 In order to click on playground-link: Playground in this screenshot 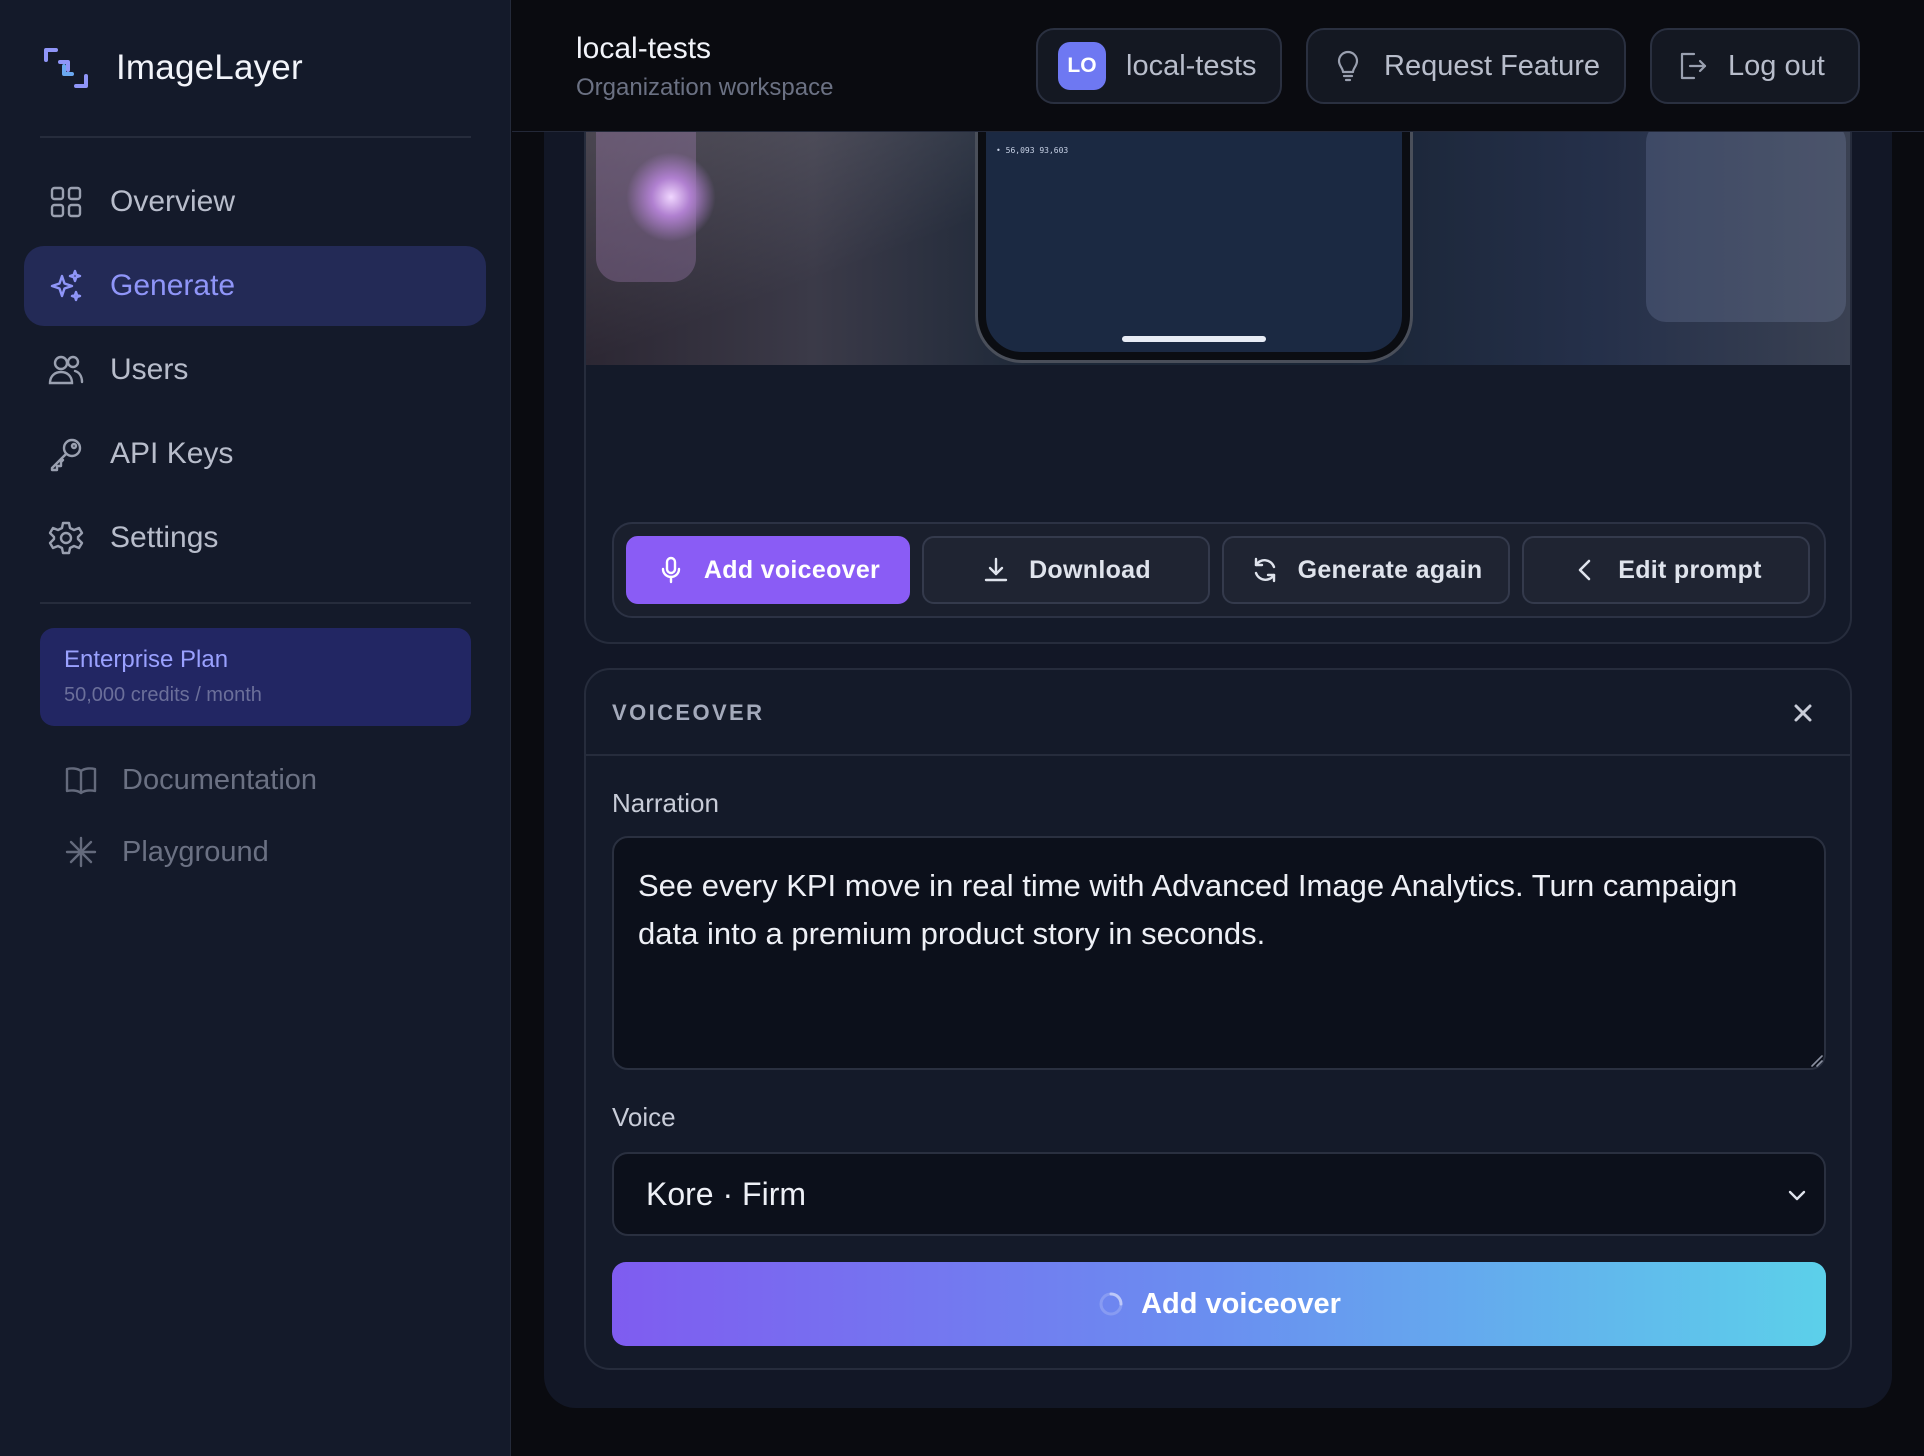, I will do `click(166, 852)`.